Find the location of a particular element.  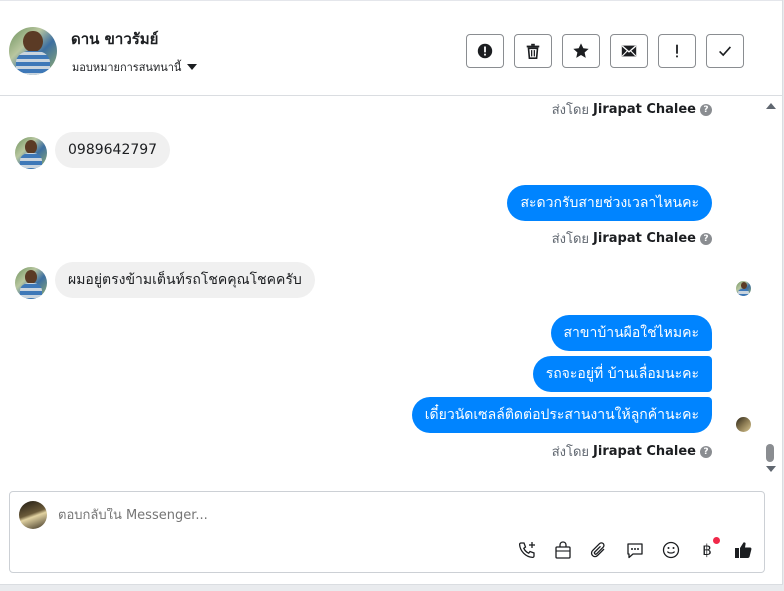

envelope-icon is located at coordinates (629, 51).